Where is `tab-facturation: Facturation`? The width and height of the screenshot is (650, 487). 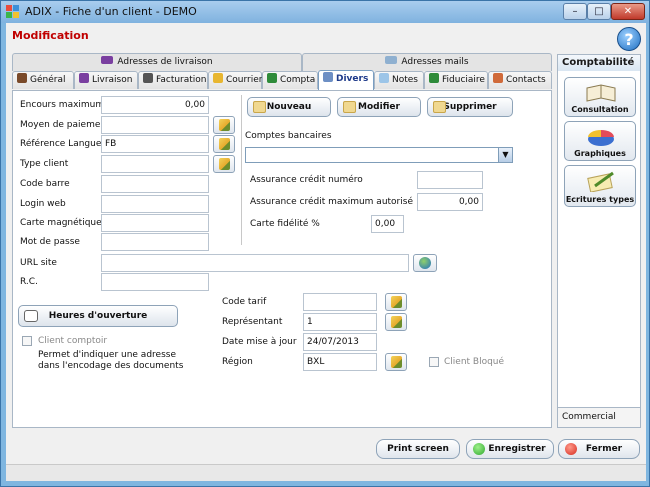 tab-facturation: Facturation is located at coordinates (173, 80).